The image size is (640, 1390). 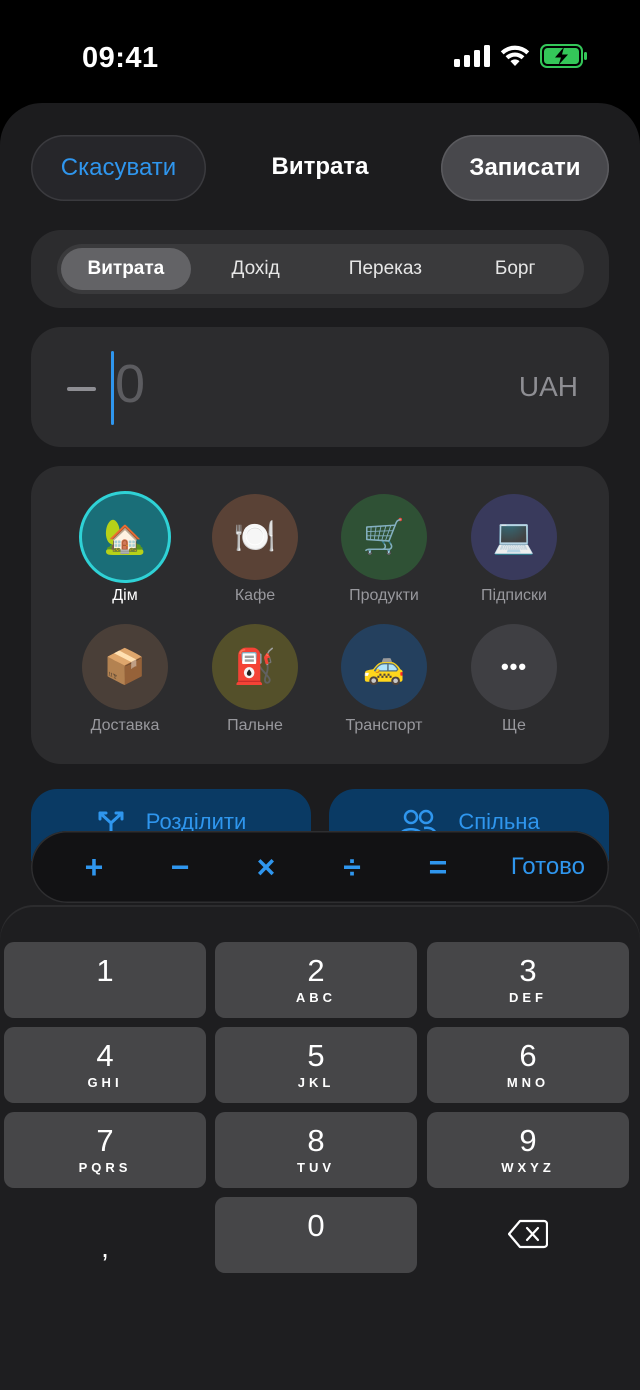 I want to click on key-digit: 7, so click(x=105, y=1140).